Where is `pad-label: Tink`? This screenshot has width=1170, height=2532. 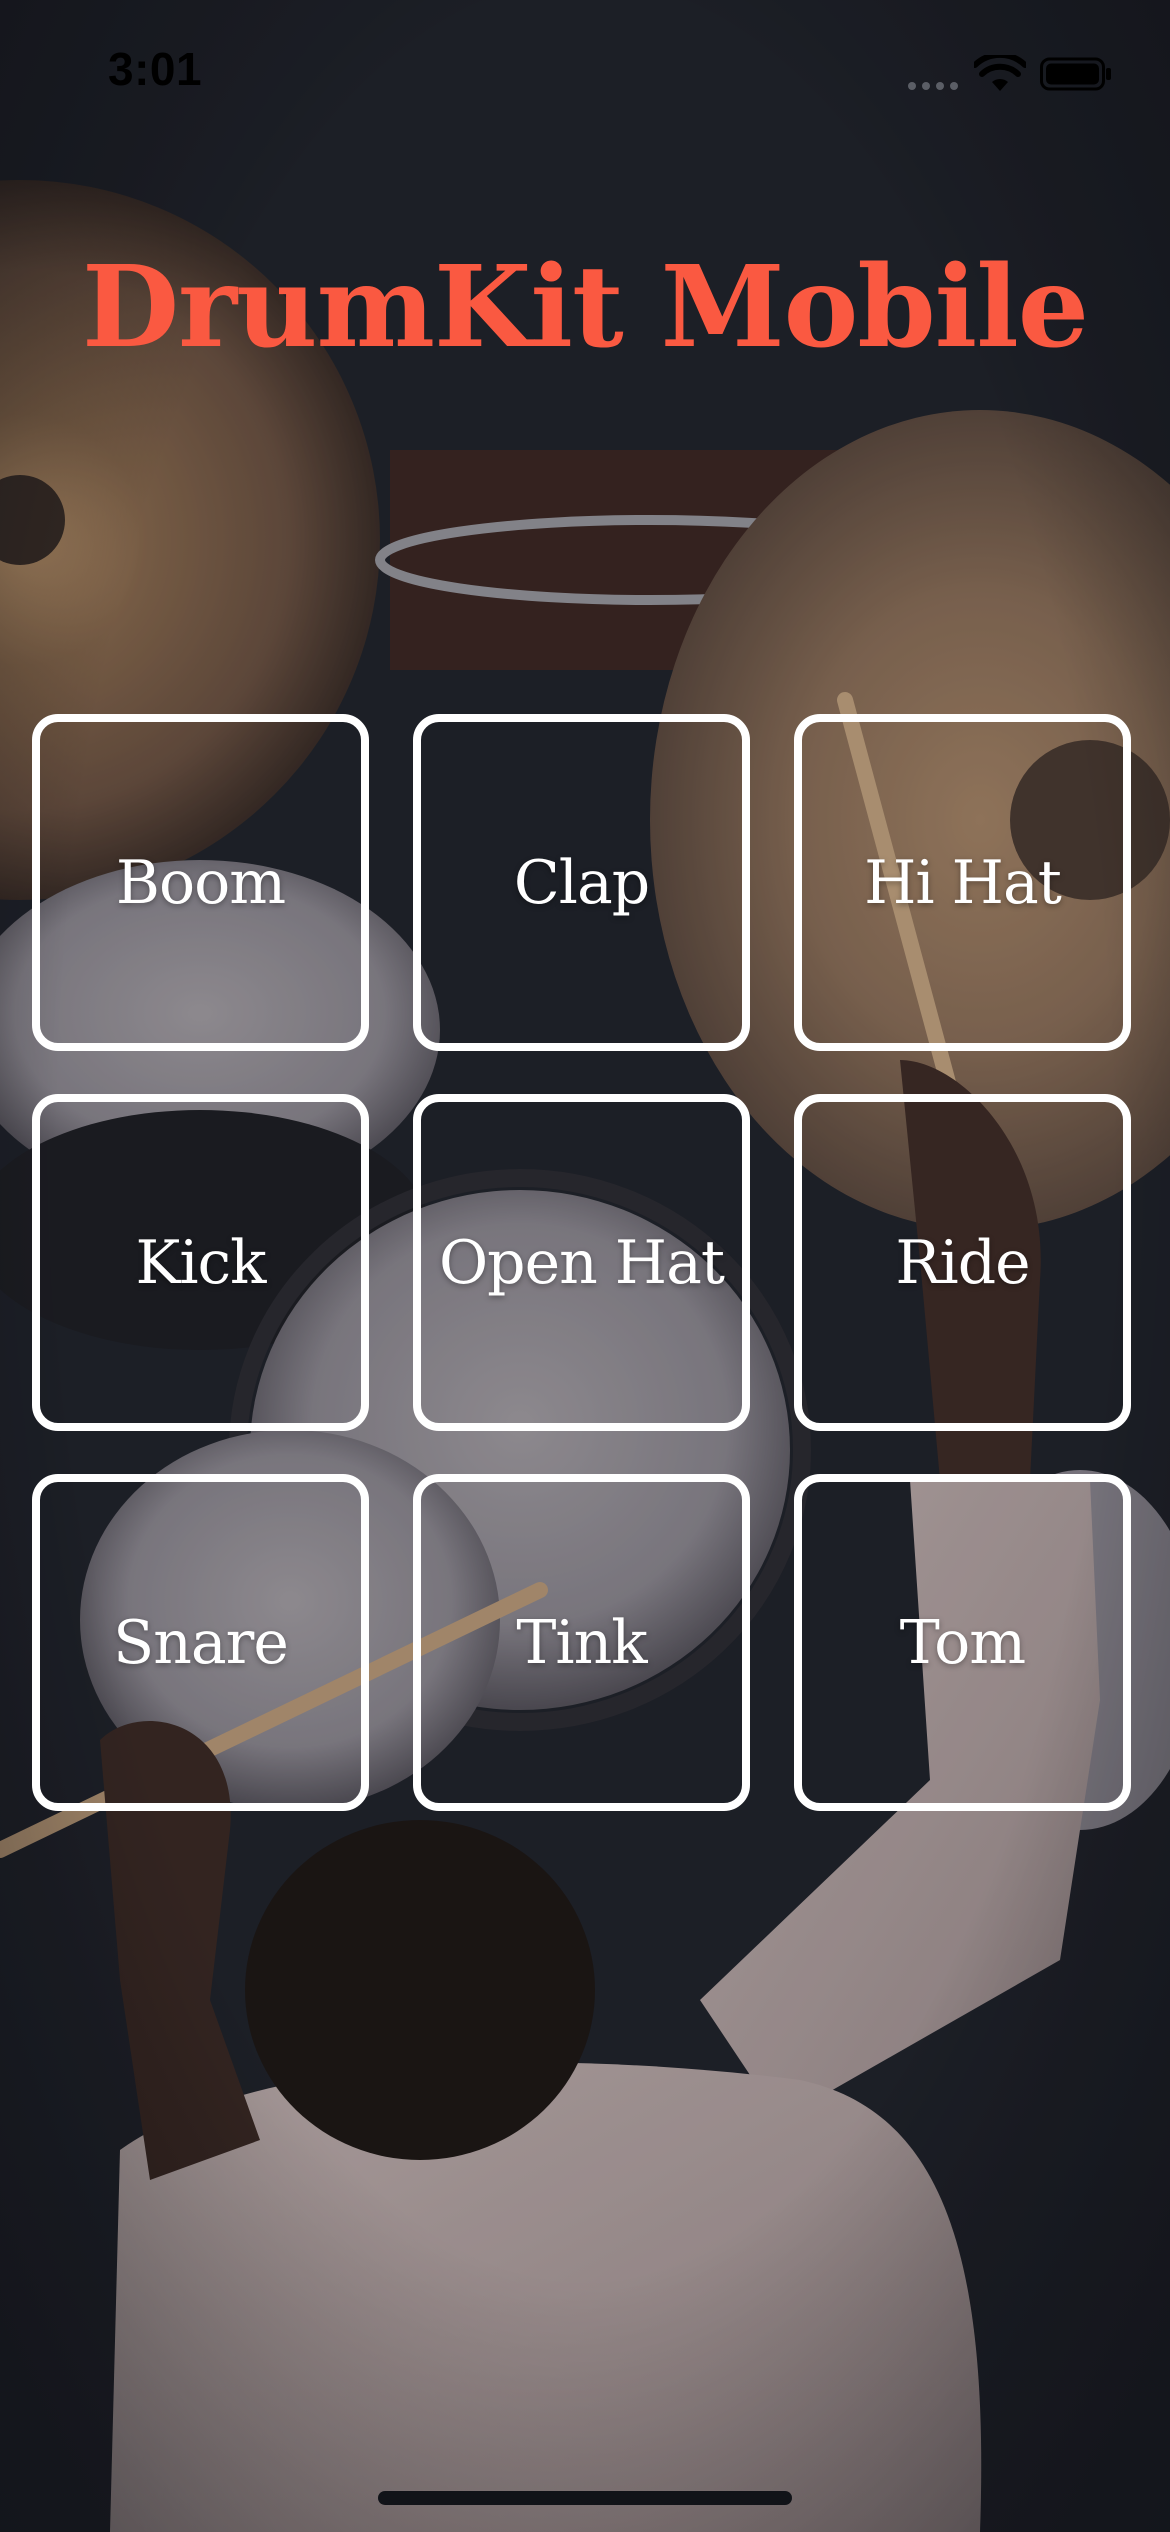
pad-label: Tink is located at coordinates (581, 1642).